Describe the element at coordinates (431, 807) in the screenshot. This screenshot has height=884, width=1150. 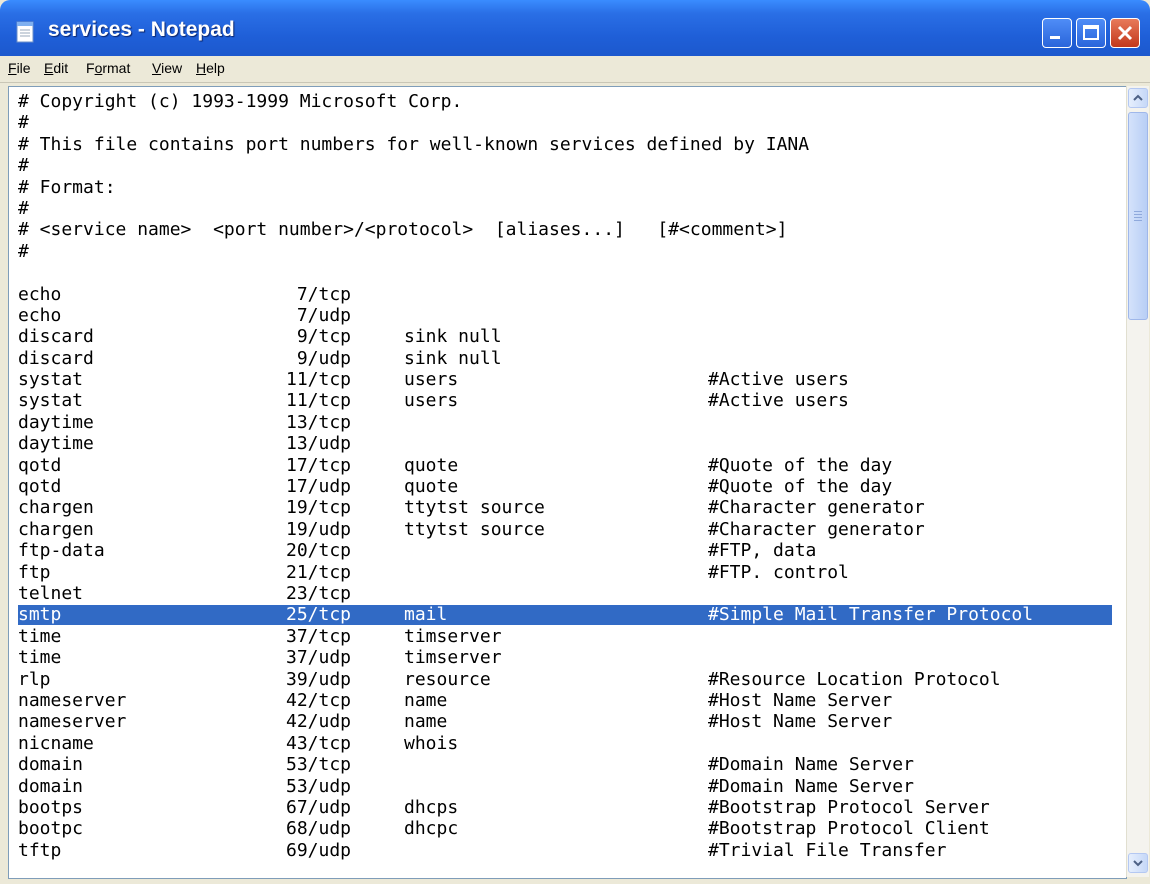
I see `service-aliases: dhcps` at that location.